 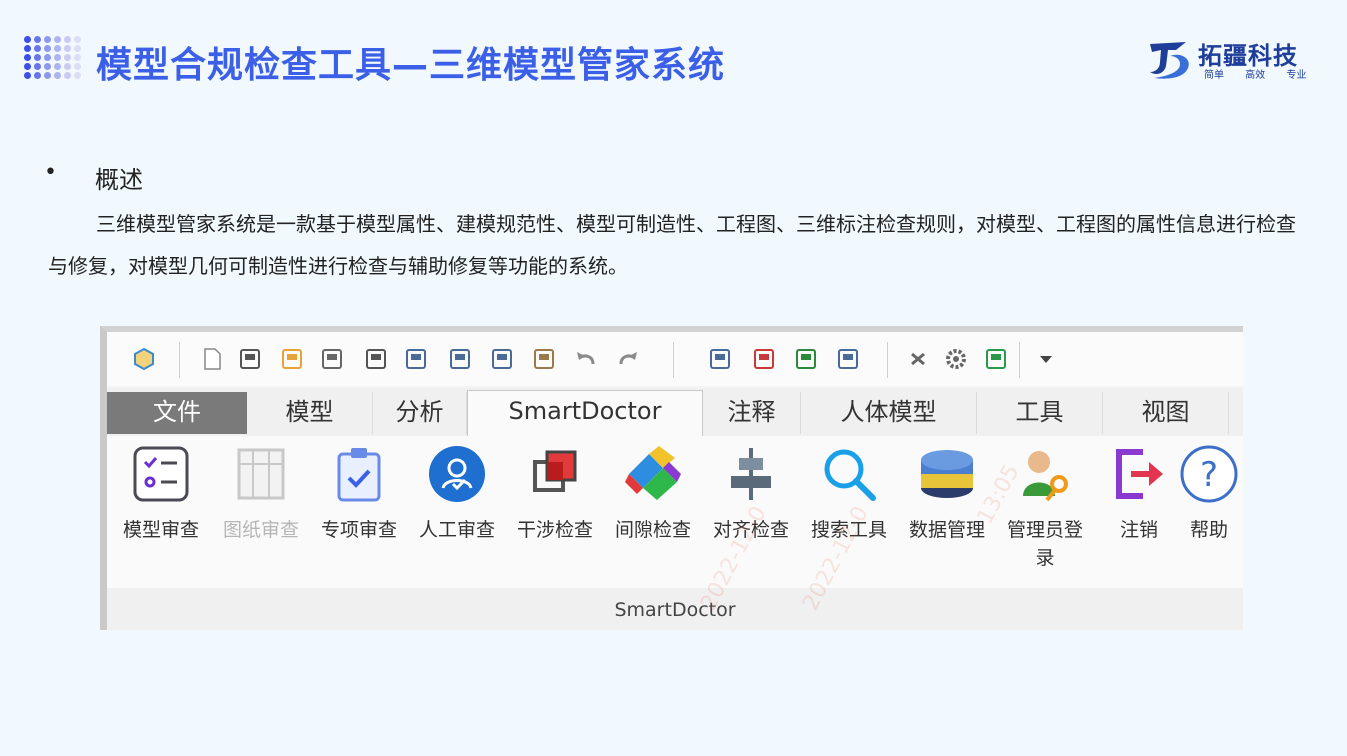 What do you see at coordinates (544, 359) in the screenshot?
I see `clipboard-check-icon` at bounding box center [544, 359].